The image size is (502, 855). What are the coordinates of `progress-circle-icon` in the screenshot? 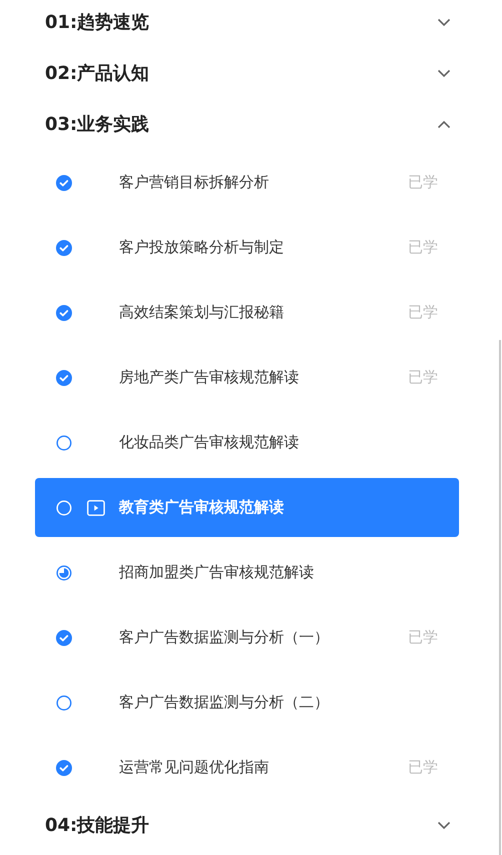 It's located at (64, 572).